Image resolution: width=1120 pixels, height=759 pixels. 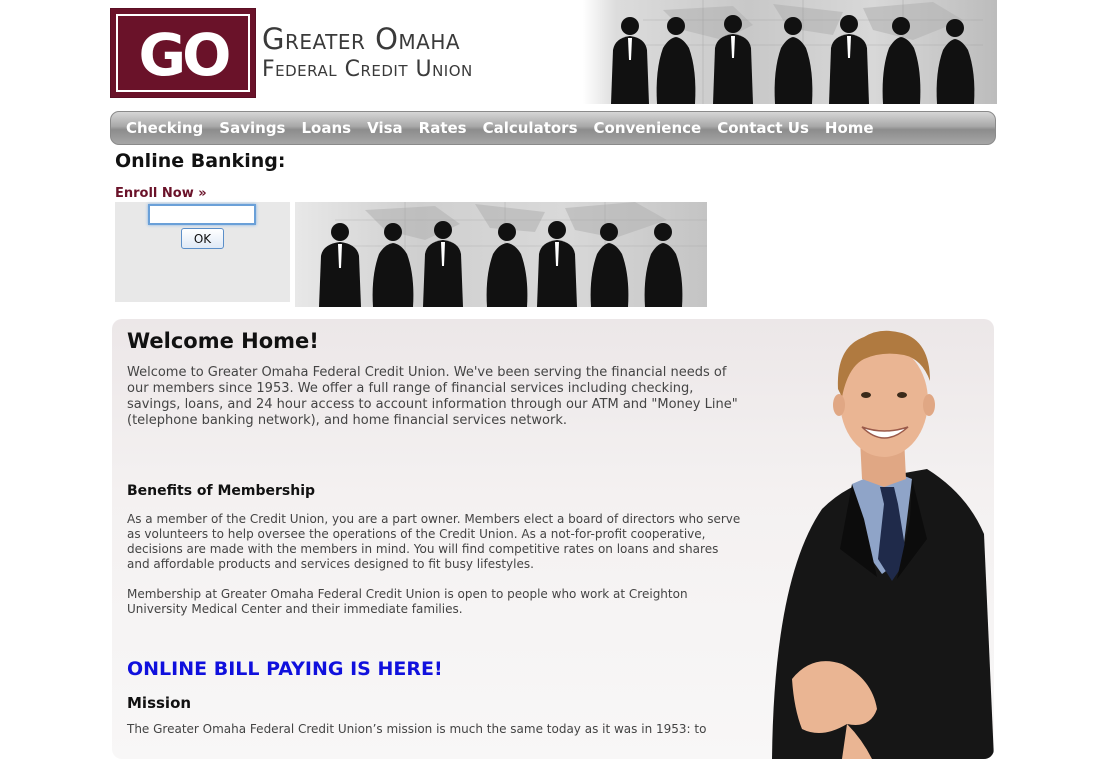 What do you see at coordinates (223, 341) in the screenshot?
I see `welcome-heading: Welcome Home!` at bounding box center [223, 341].